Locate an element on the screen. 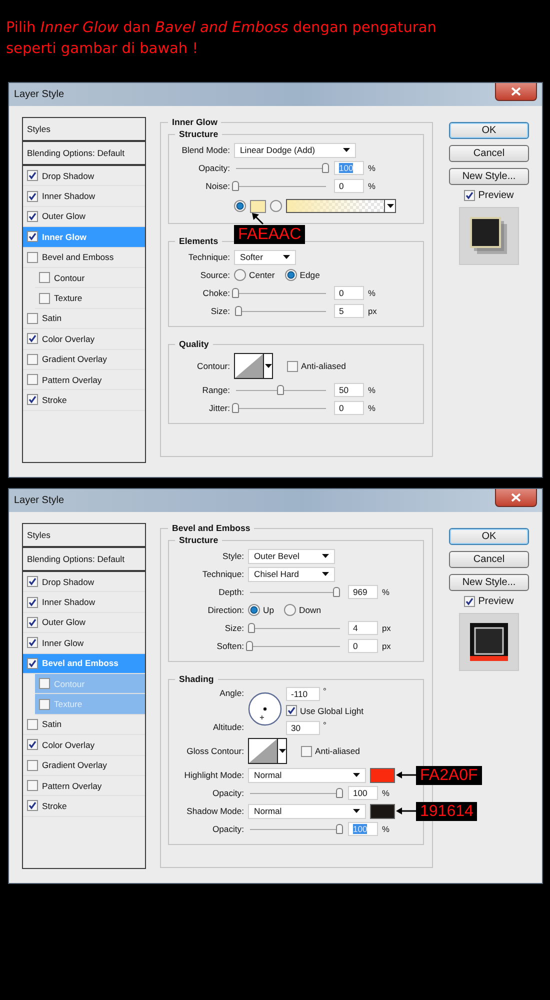 The width and height of the screenshot is (550, 1000). dropdown: Softer is located at coordinates (265, 257).